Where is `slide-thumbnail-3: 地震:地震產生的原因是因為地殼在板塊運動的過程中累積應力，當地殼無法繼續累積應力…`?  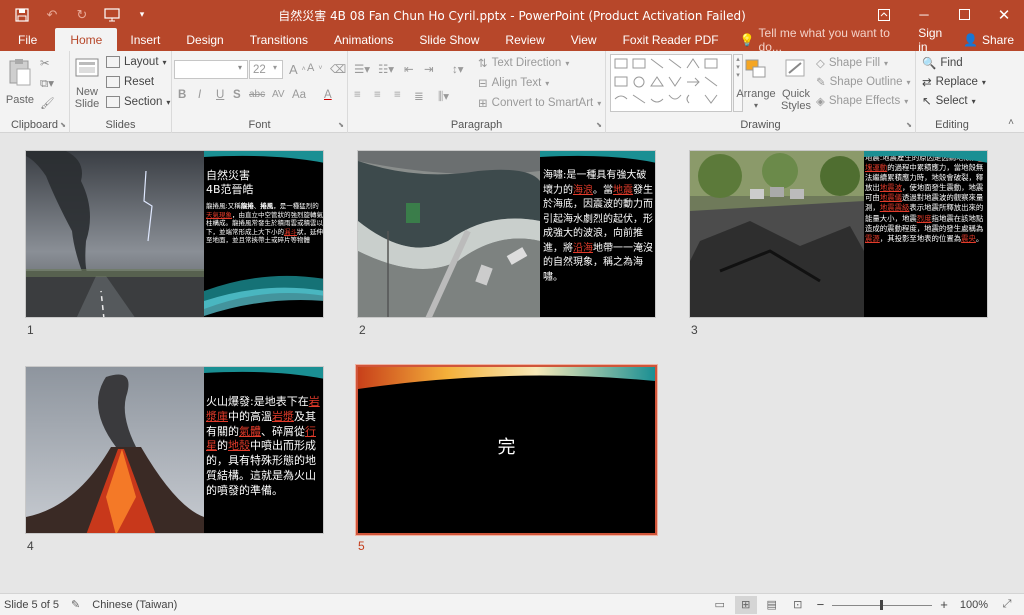 slide-thumbnail-3: 地震:地震產生的原因是因為地殼在板塊運動的過程中累積應力，當地殼無法繼續累積應力… is located at coordinates (838, 234).